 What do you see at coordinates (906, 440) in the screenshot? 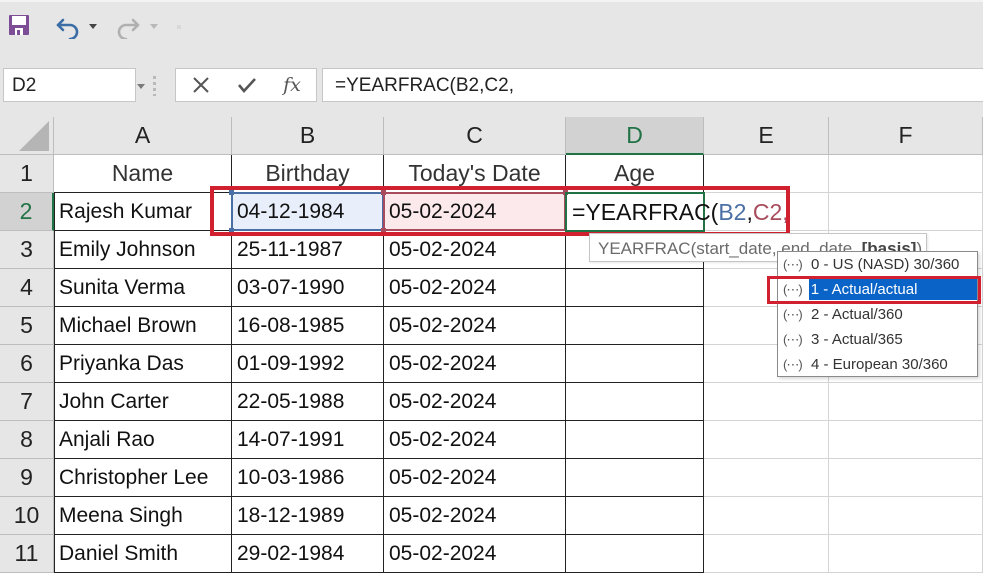
I see `cell-f8` at bounding box center [906, 440].